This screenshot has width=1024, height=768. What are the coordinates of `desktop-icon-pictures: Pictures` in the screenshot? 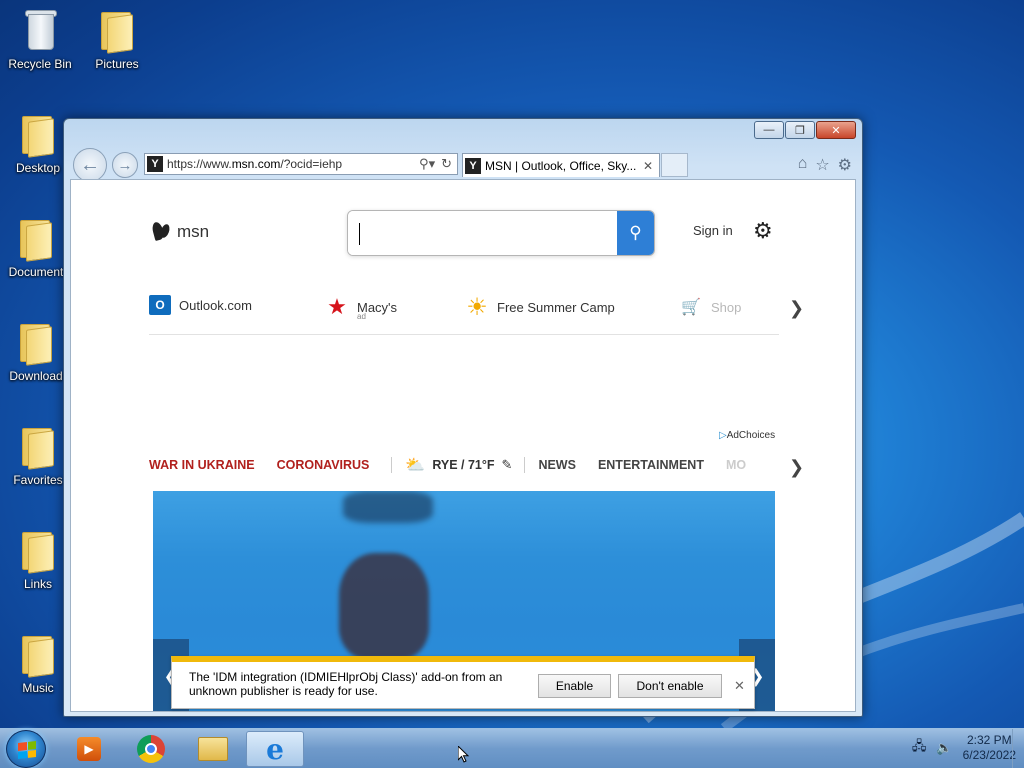 It's located at (117, 38).